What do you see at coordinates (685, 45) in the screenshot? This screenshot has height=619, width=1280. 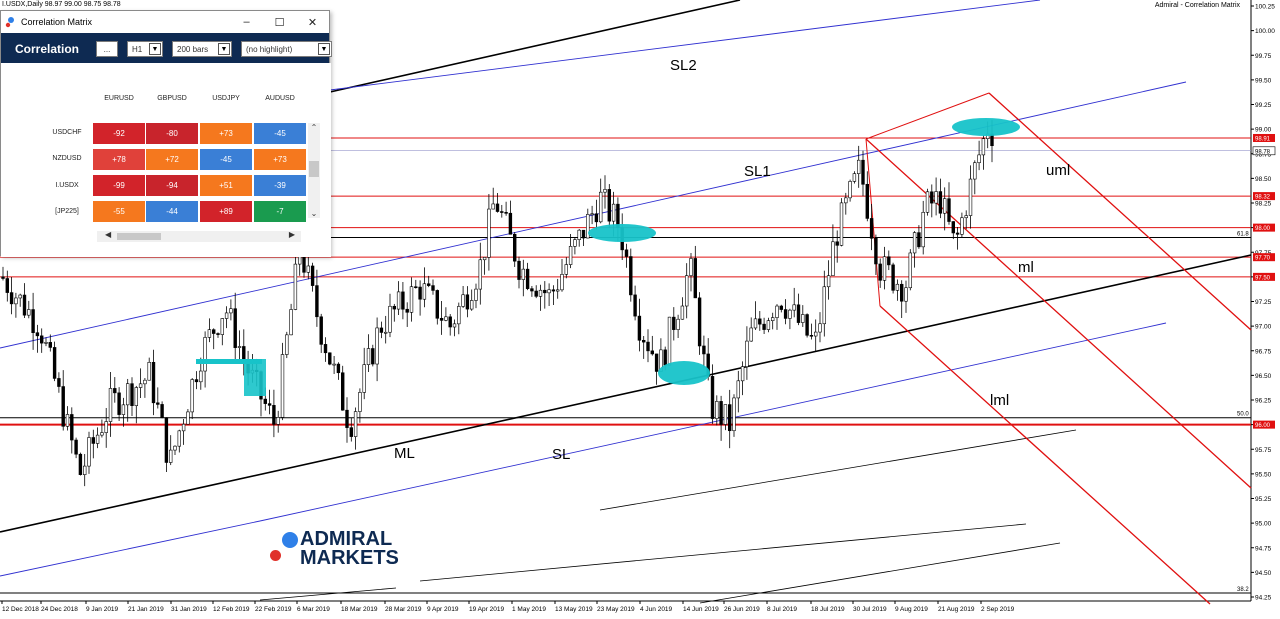 I see `sl2-line` at bounding box center [685, 45].